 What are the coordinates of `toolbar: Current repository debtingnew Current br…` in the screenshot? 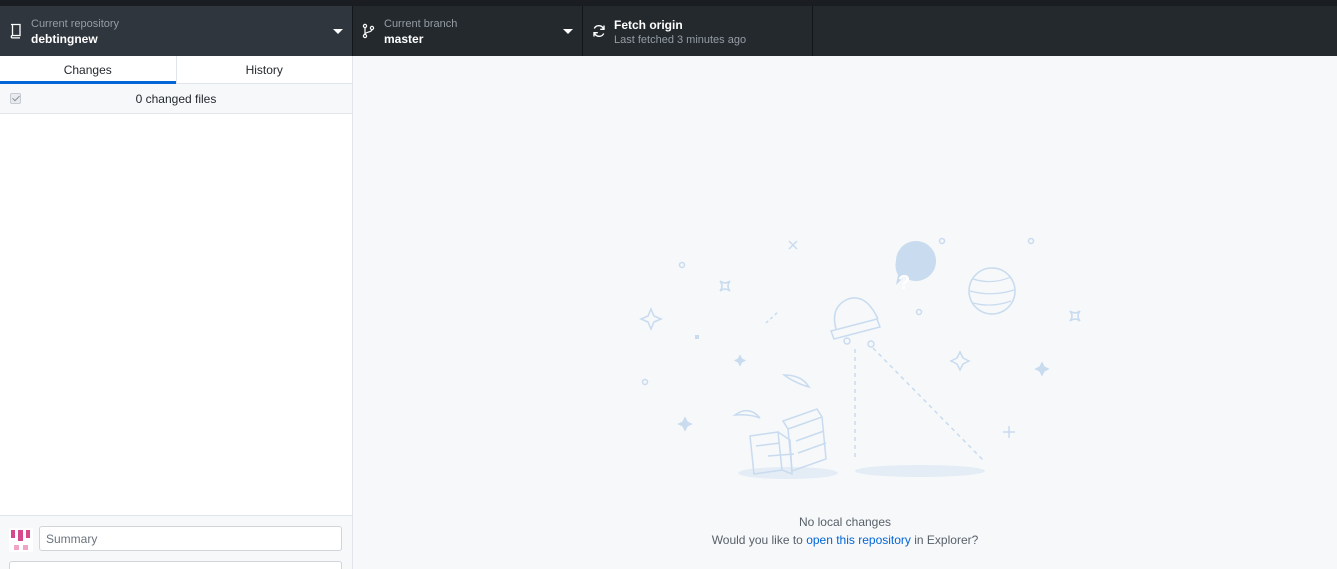 It's located at (668, 31).